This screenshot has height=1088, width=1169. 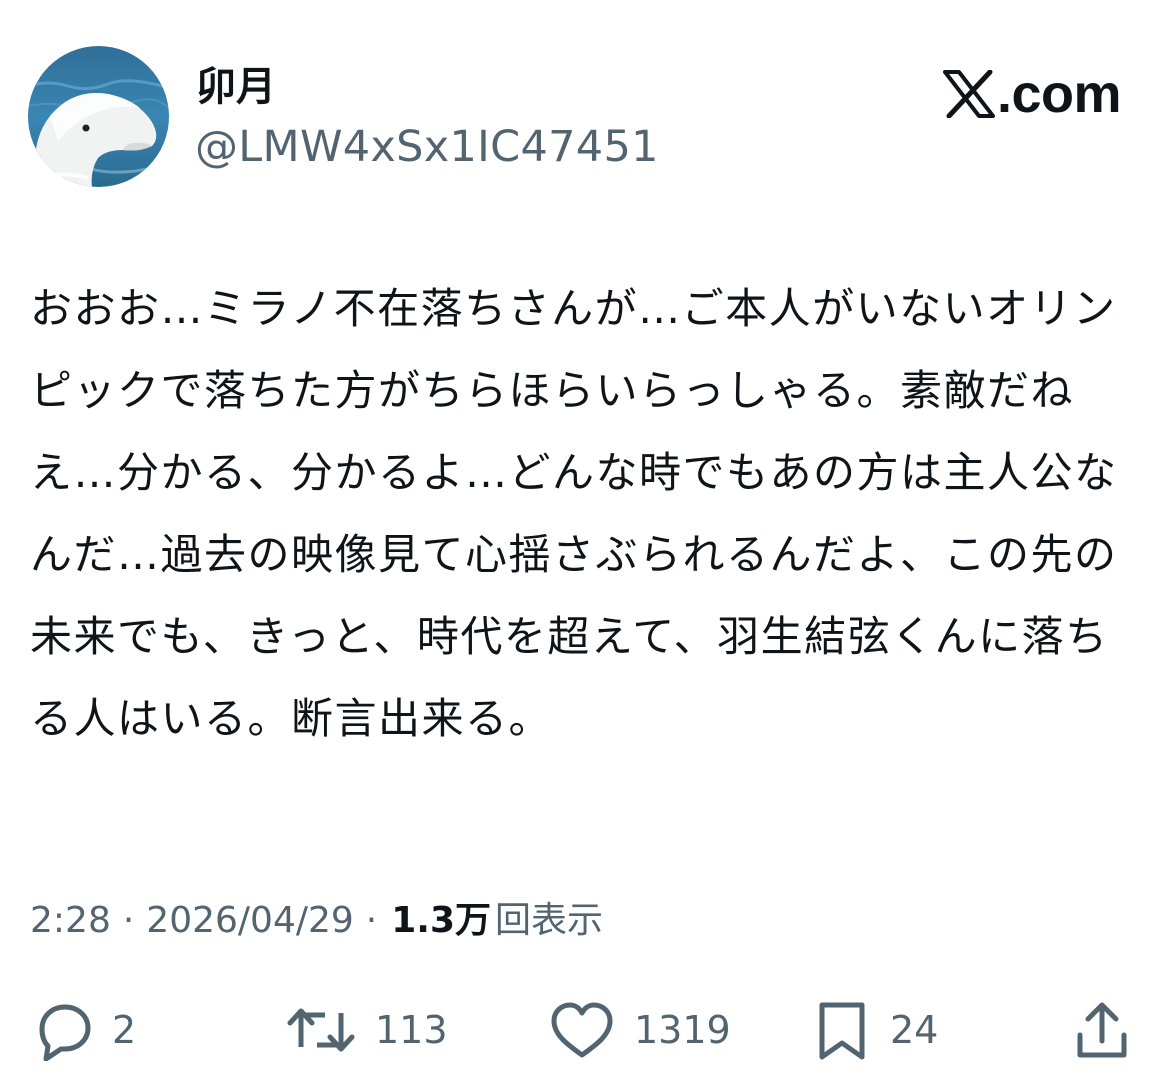 I want to click on like-button: 1319, so click(x=639, y=1030).